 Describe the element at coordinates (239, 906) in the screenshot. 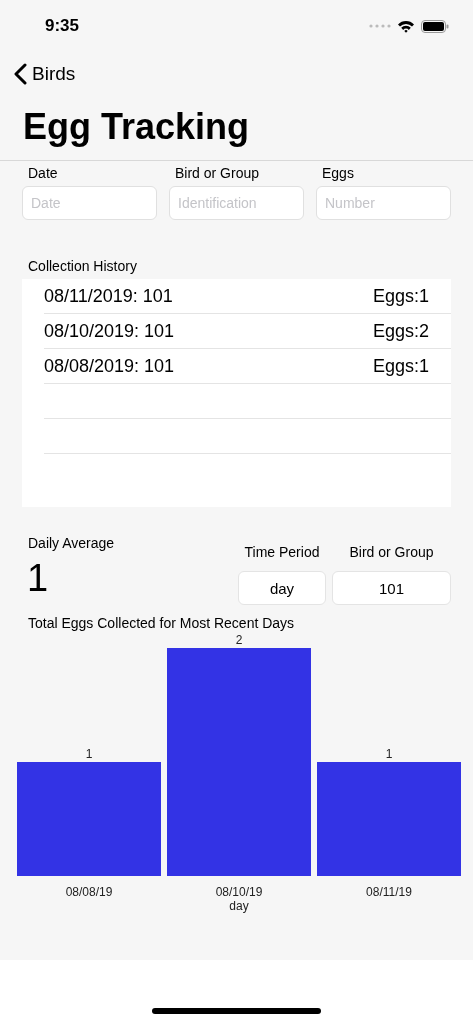

I see `axis-label: day` at that location.